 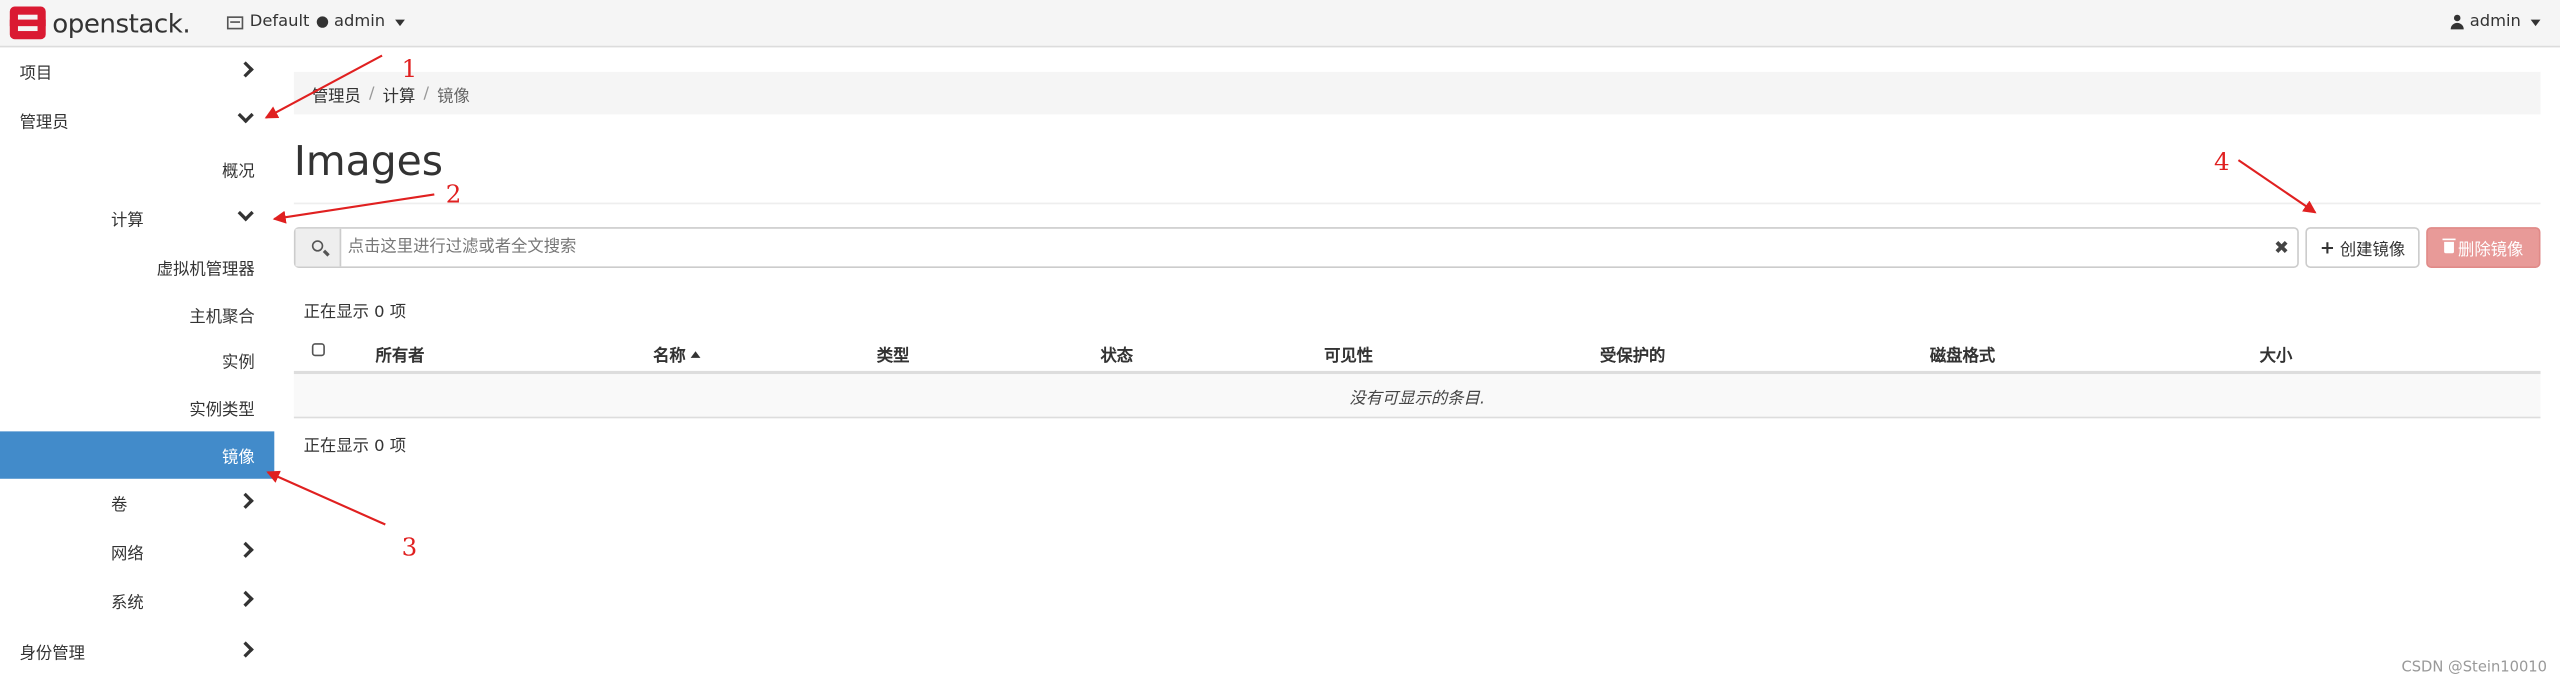 I want to click on openstack-logo-icon, so click(x=27, y=23).